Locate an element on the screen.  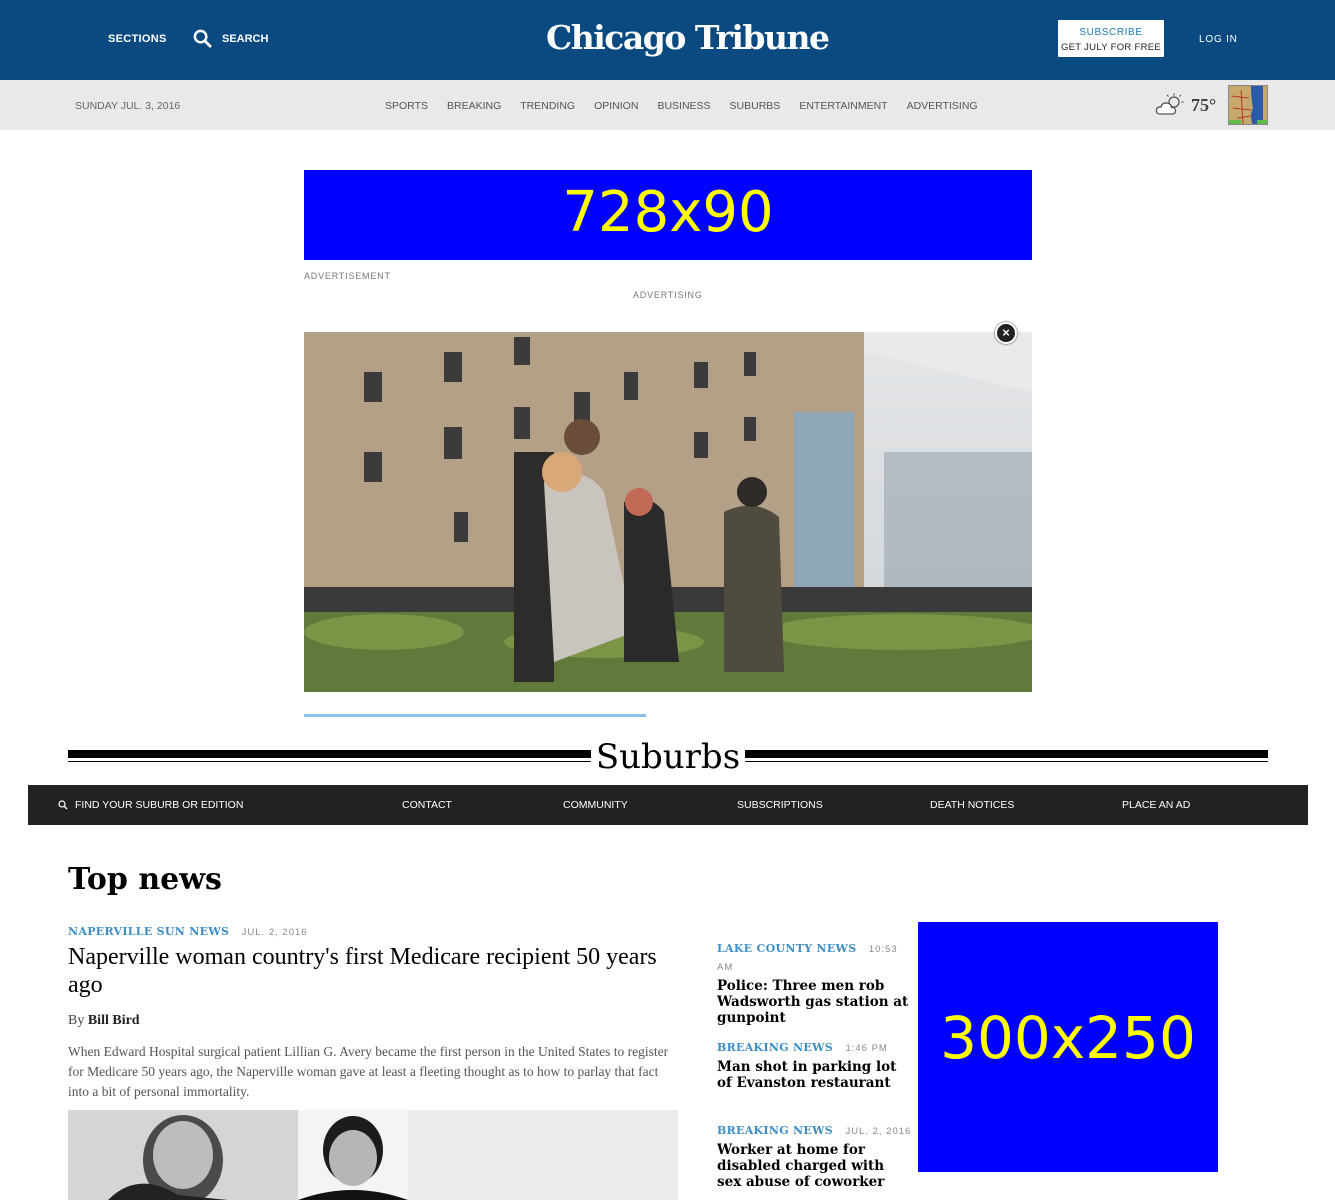
find-suburb-label: FIND YOUR SUBURB OR EDITION is located at coordinates (159, 805).